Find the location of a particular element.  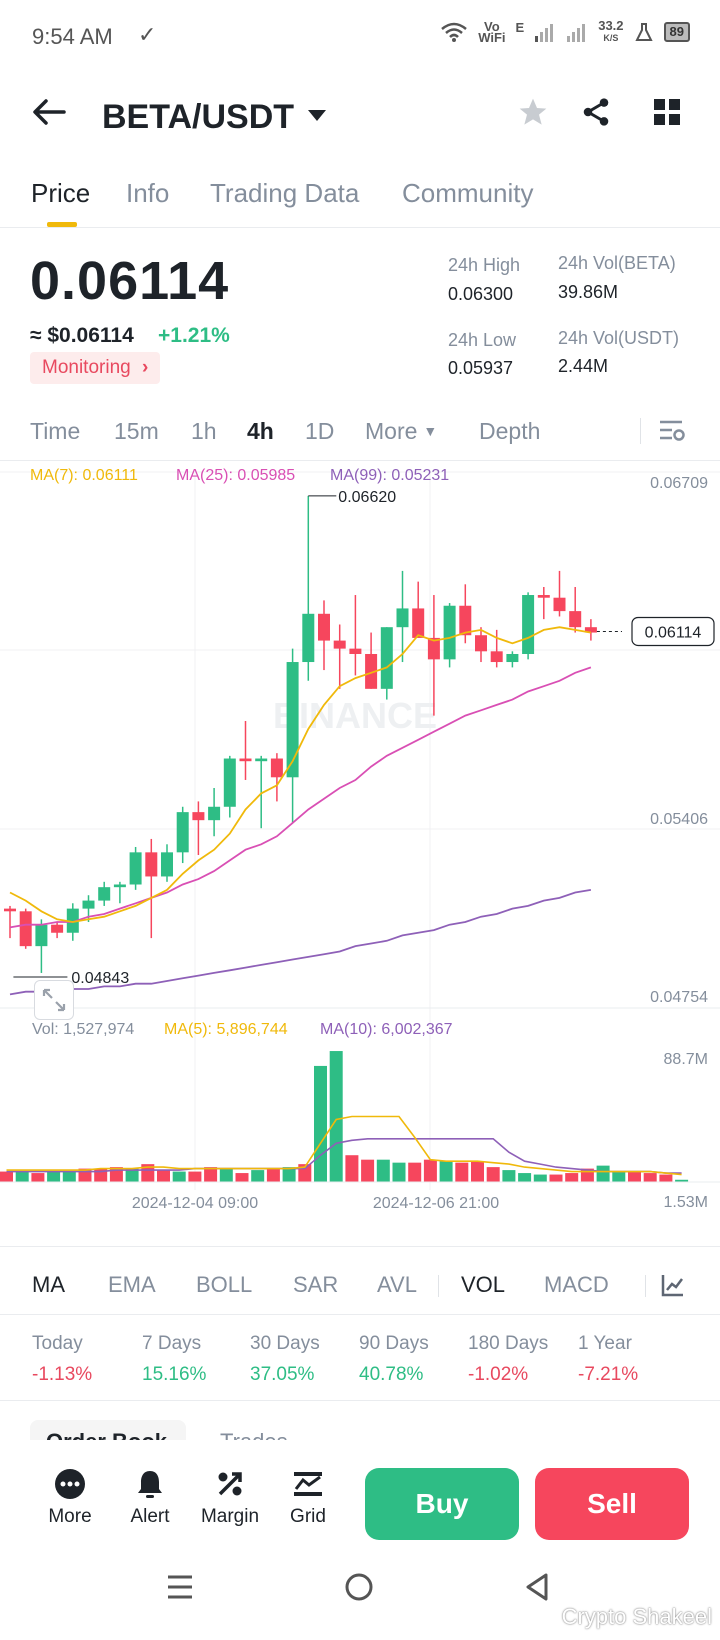

tab-info: Info is located at coordinates (147, 193).